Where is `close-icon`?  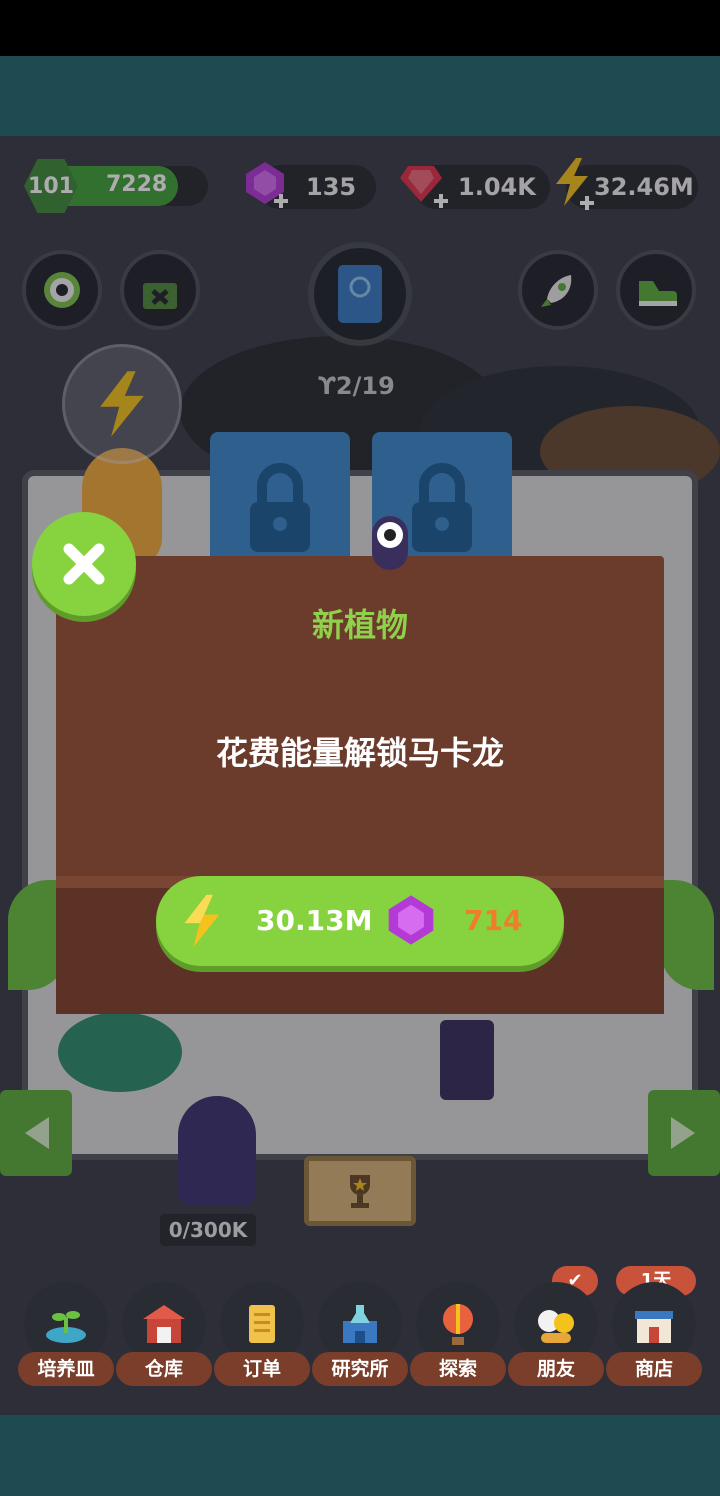 close-icon is located at coordinates (84, 564).